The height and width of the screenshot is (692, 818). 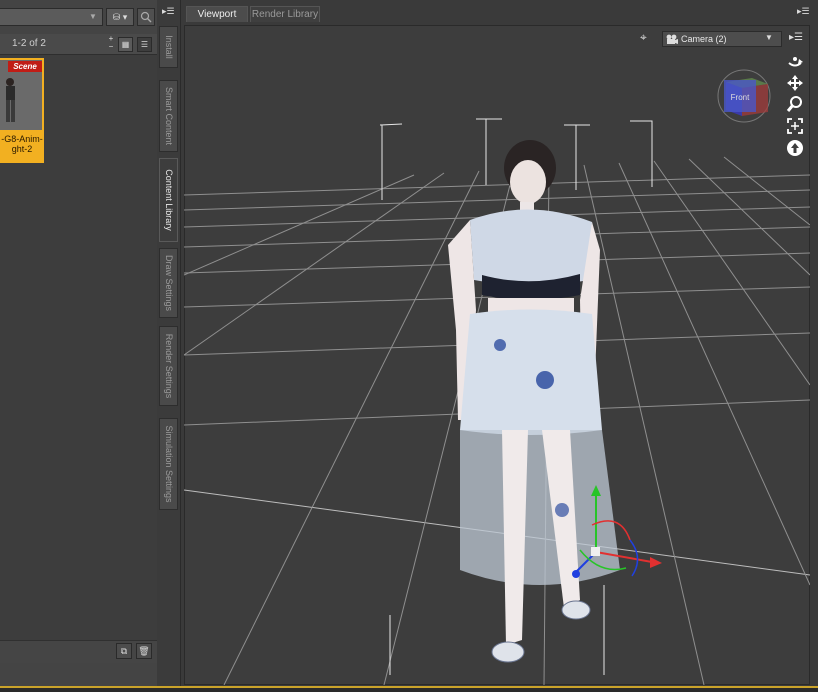 I want to click on orbit-icon, so click(x=795, y=61).